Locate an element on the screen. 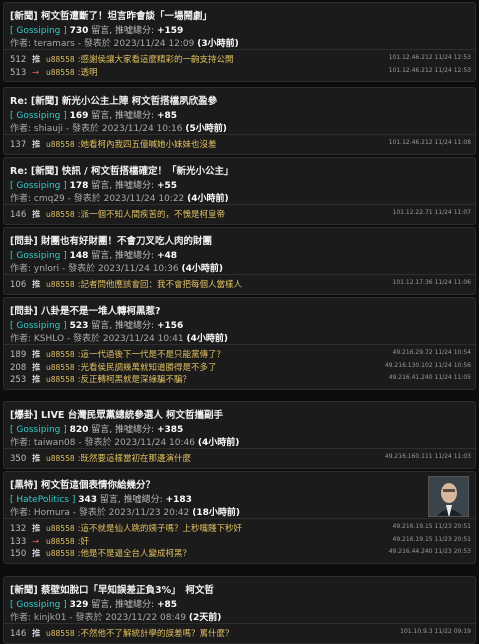  push-ip-time: 101.10.9.3 11/22 09:19 is located at coordinates (435, 631).